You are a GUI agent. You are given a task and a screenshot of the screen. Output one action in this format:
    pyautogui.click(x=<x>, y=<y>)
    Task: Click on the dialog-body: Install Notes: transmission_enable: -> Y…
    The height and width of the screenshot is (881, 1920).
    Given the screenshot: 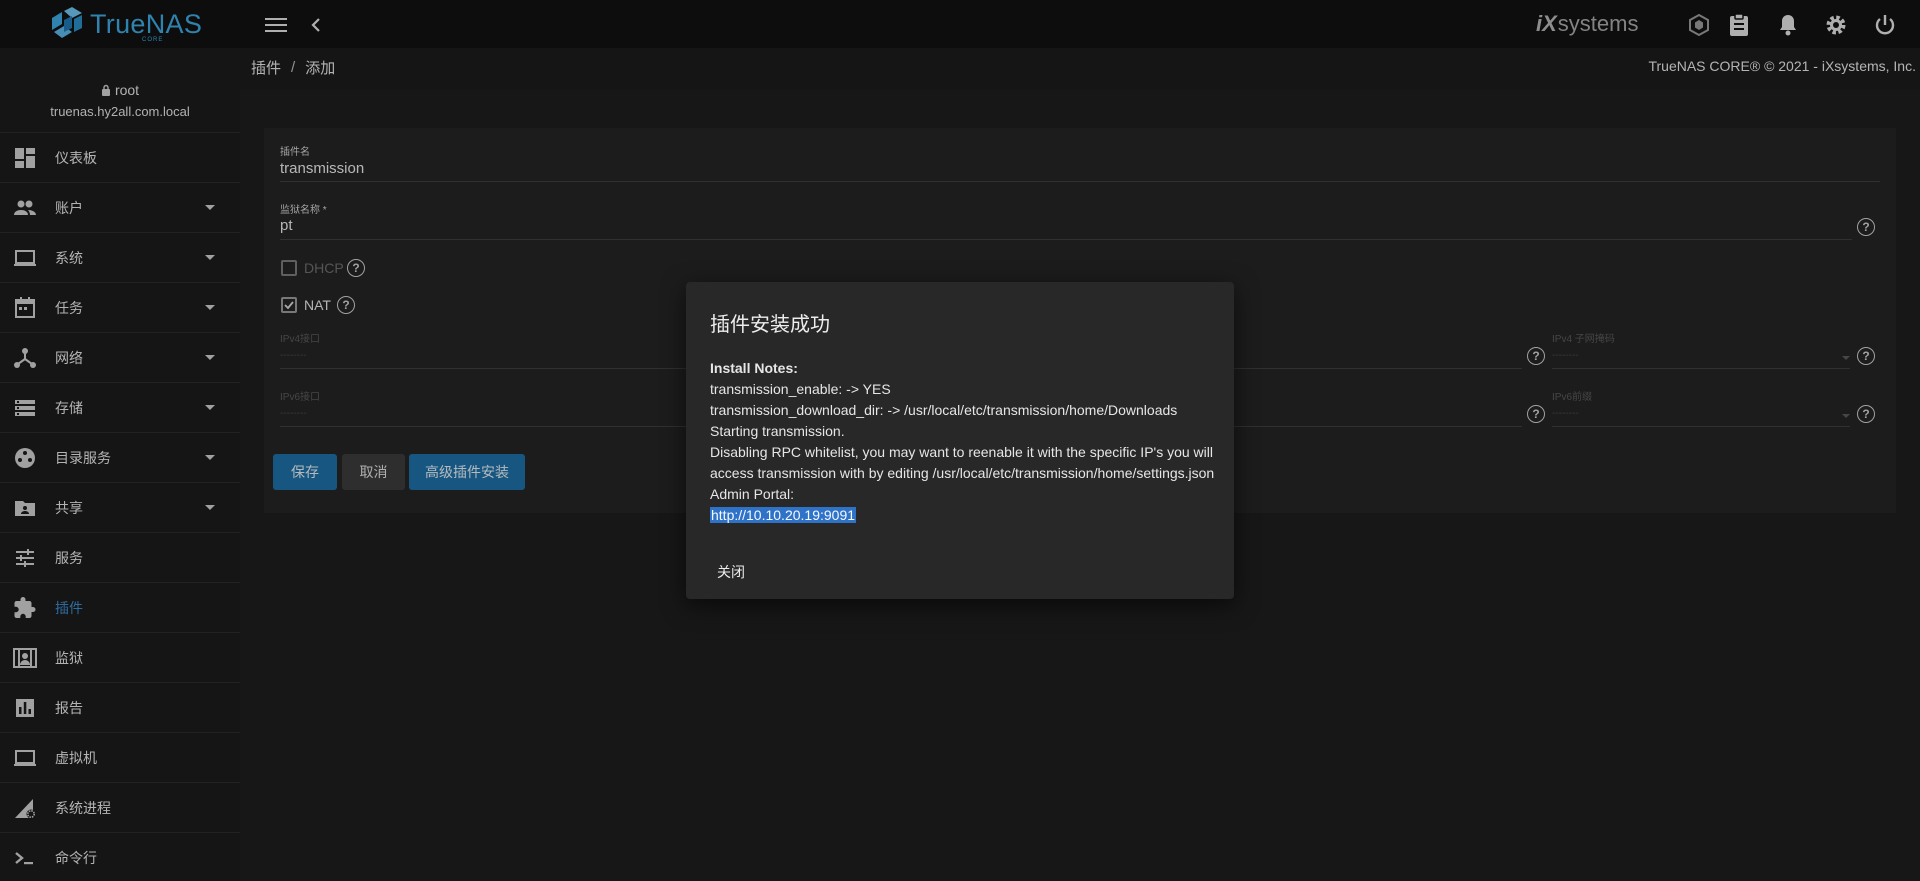 What is the action you would take?
    pyautogui.click(x=965, y=442)
    